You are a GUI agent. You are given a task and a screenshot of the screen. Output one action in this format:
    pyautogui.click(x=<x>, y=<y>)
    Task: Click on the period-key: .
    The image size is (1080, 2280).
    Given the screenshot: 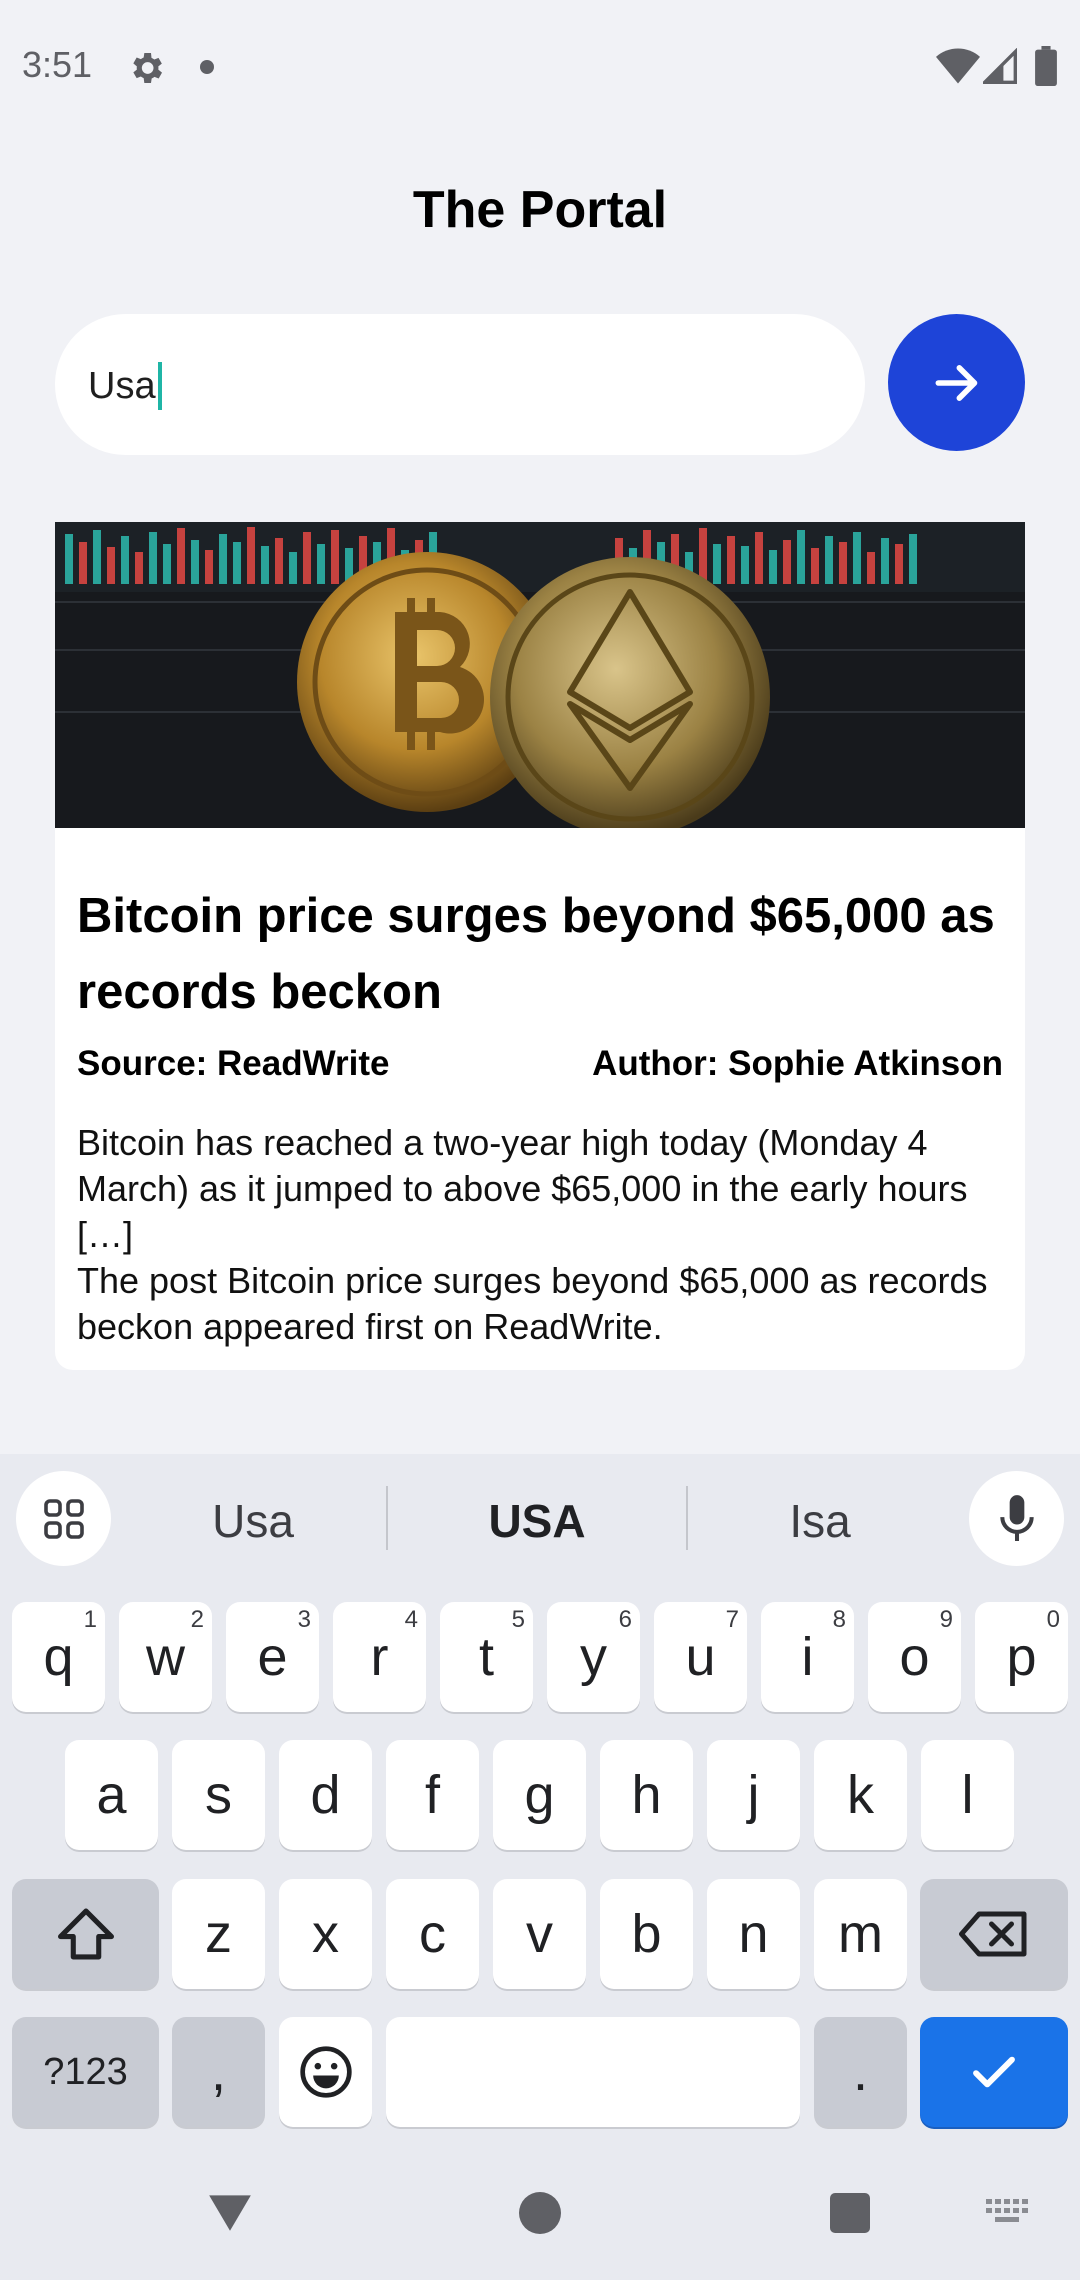 What is the action you would take?
    pyautogui.click(x=860, y=2072)
    